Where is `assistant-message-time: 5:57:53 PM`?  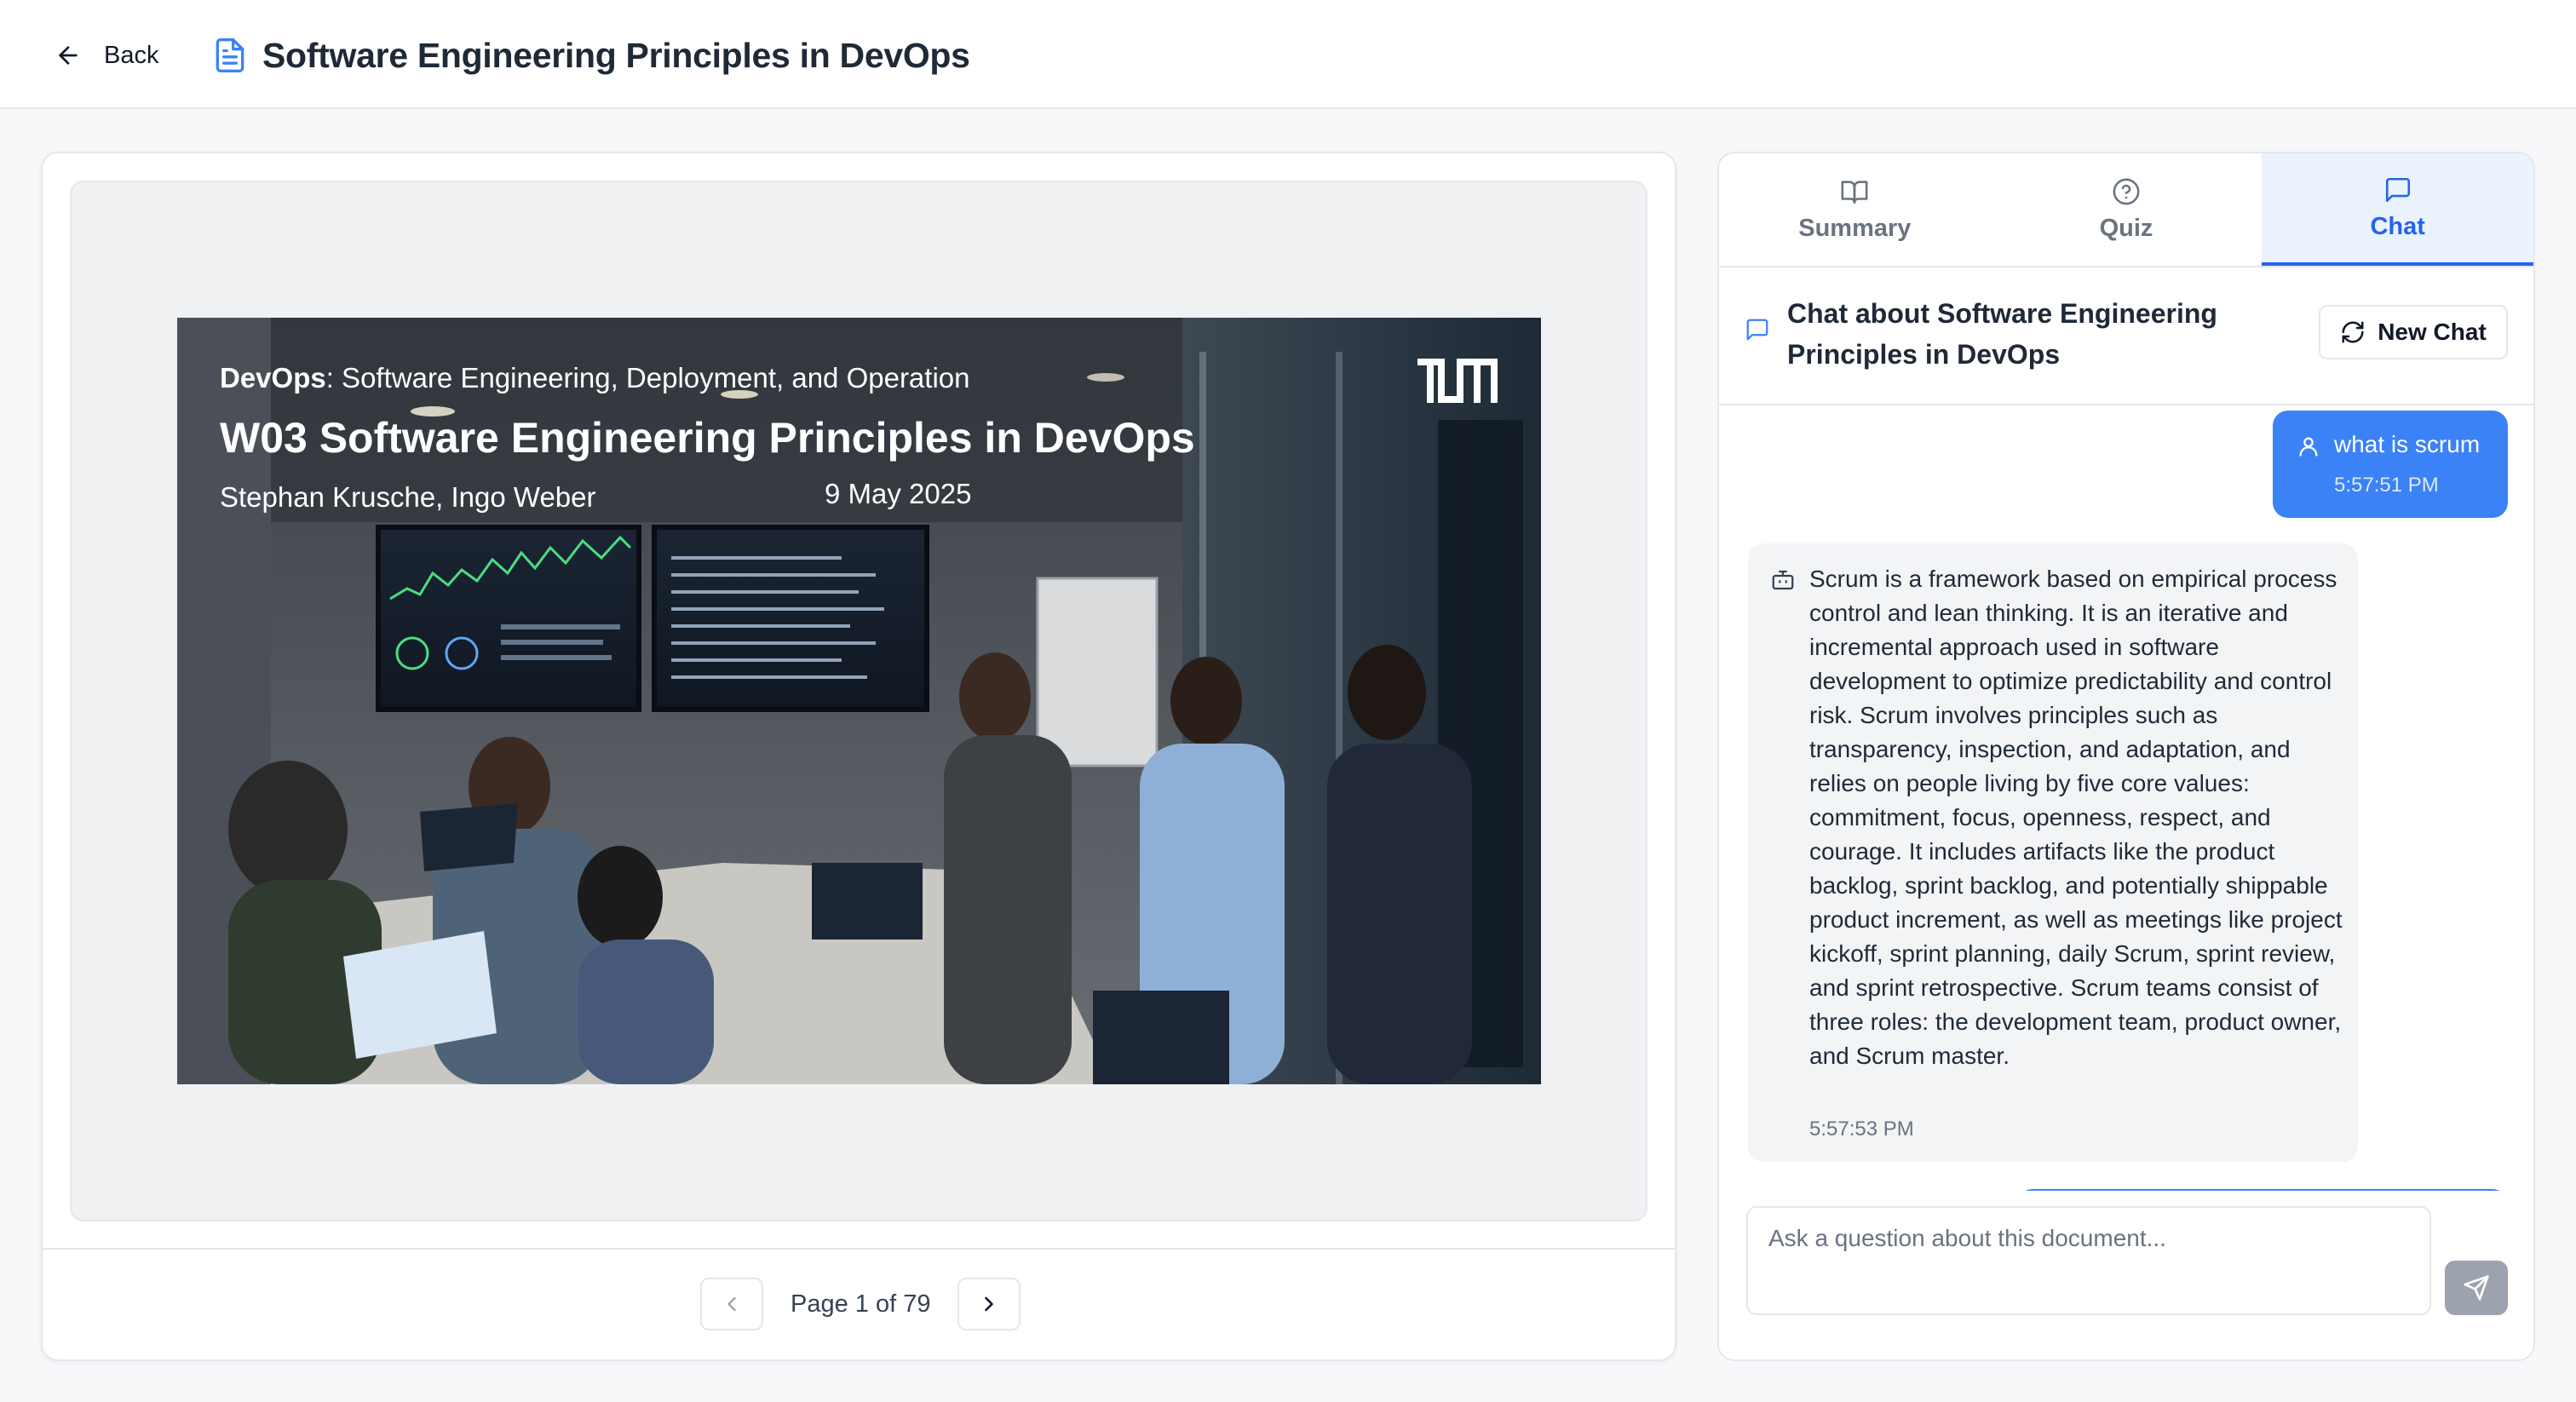
assistant-message-time: 5:57:53 PM is located at coordinates (1862, 1129).